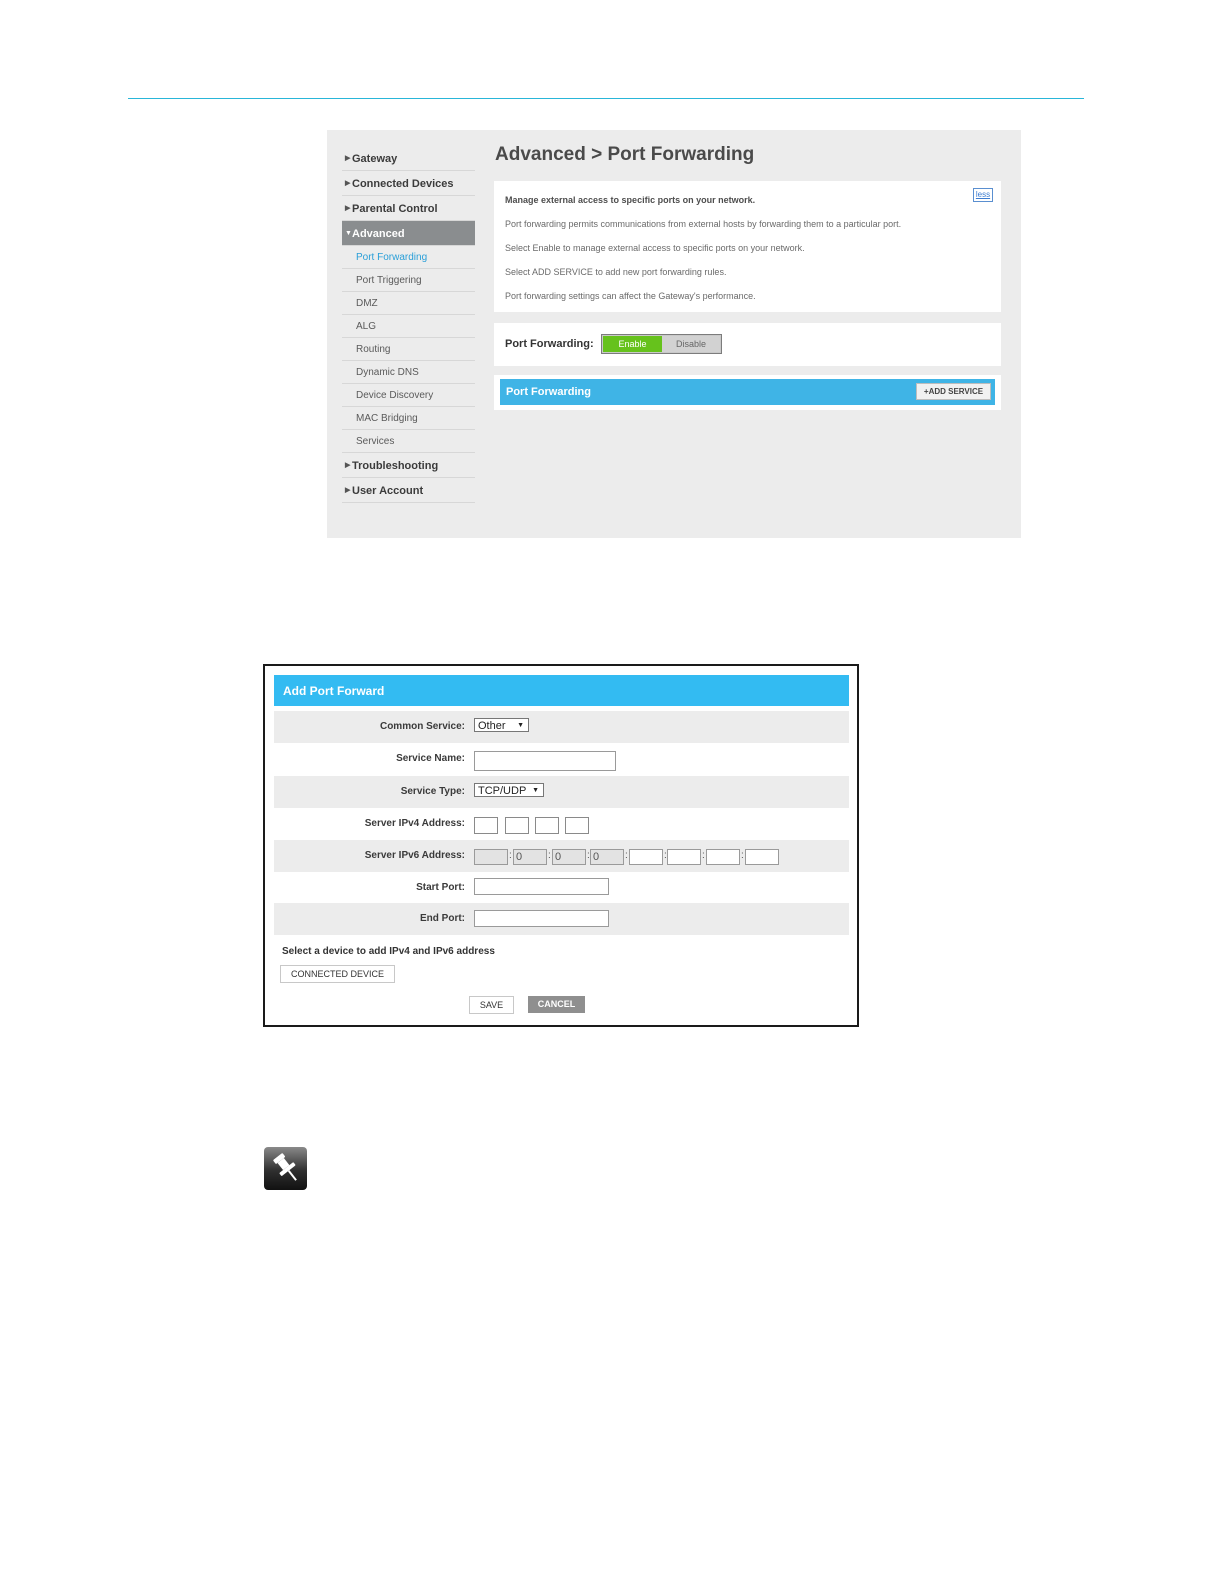 This screenshot has width=1224, height=1584. I want to click on sidebar-item-label: Parental Control, so click(395, 209).